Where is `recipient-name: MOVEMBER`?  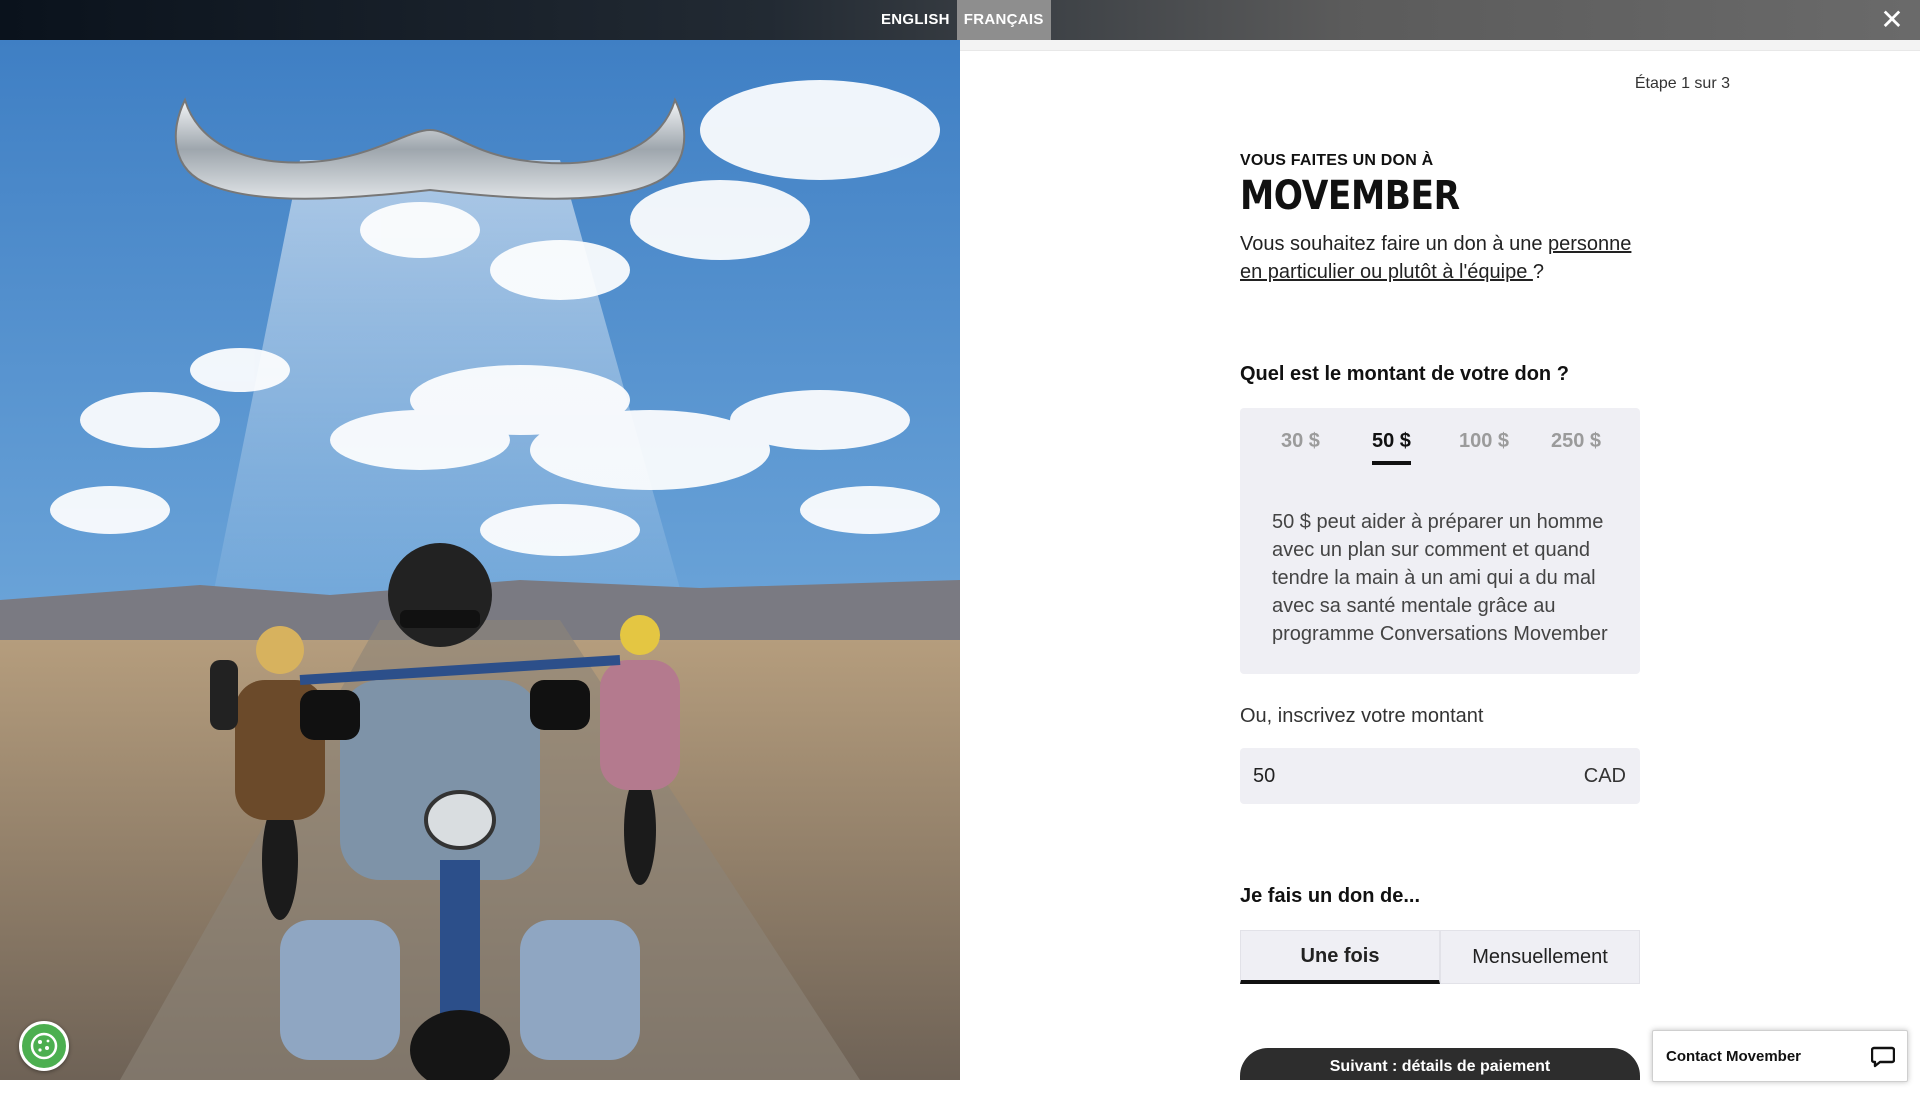
recipient-name: MOVEMBER is located at coordinates (1350, 196).